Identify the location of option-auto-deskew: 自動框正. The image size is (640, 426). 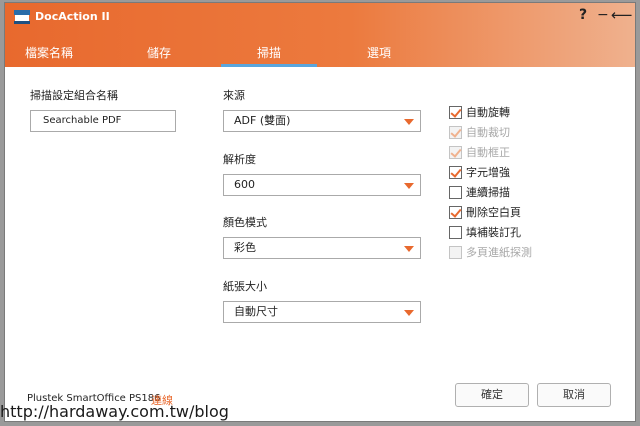
(534, 153).